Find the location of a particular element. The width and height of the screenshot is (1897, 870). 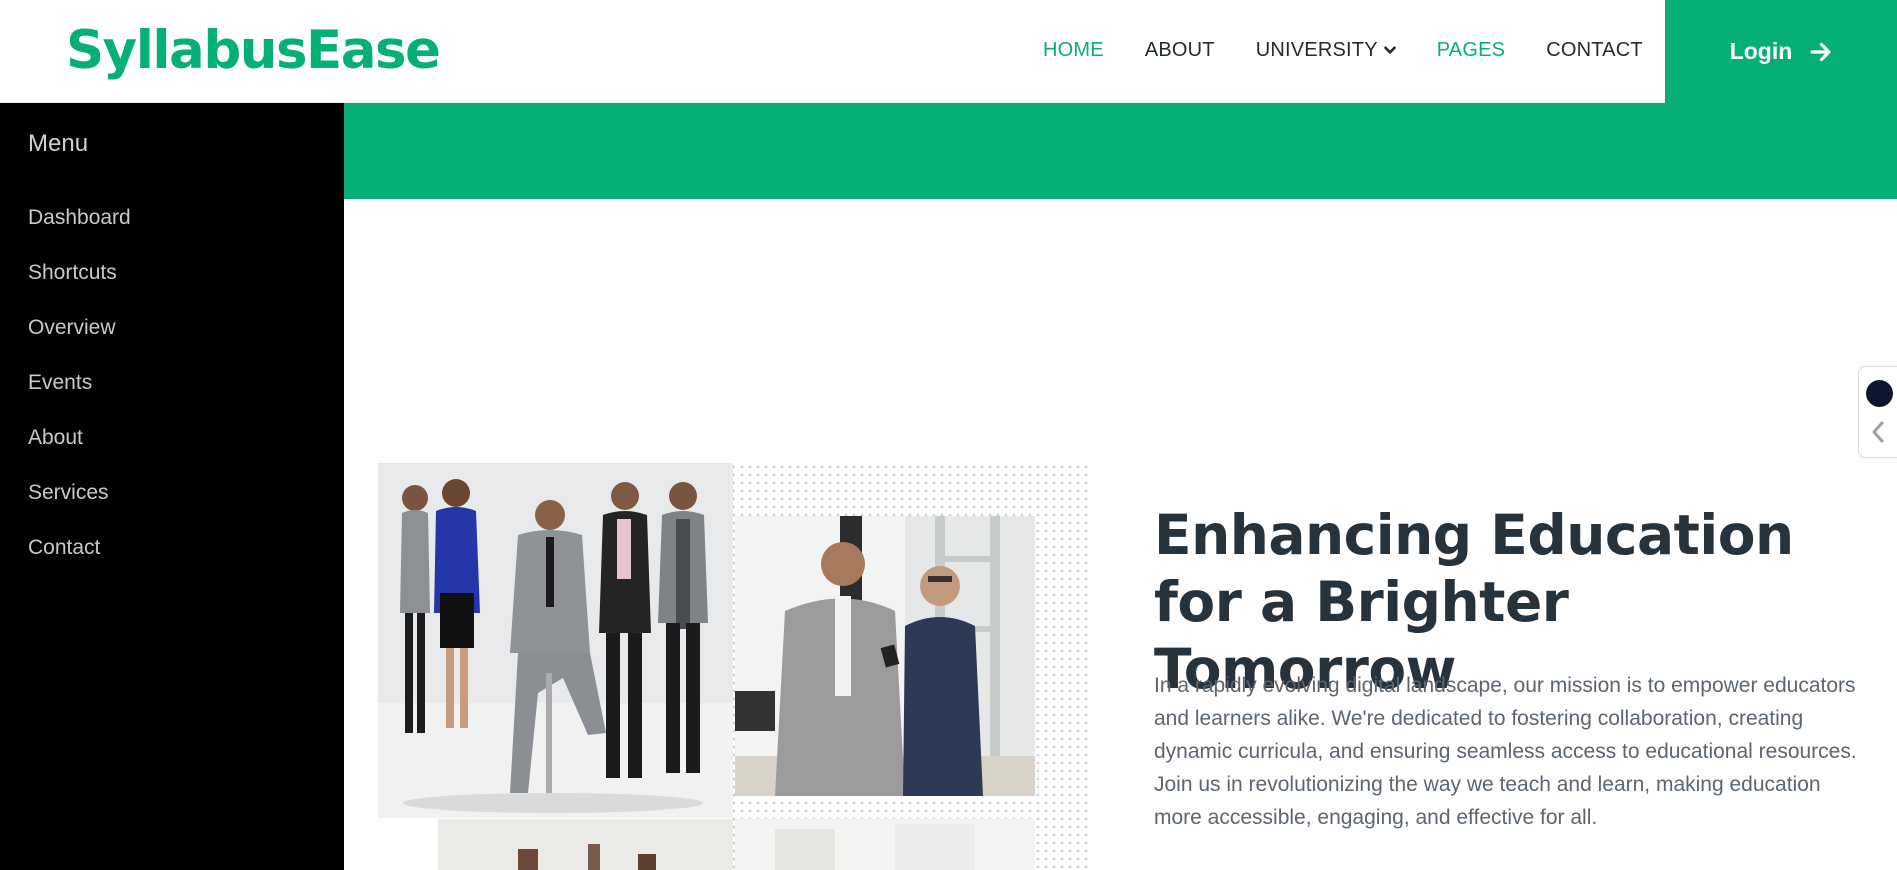

main-nav: HOME ABOUT UNIVERSITY PAGES CONTACT is located at coordinates (1363, 50).